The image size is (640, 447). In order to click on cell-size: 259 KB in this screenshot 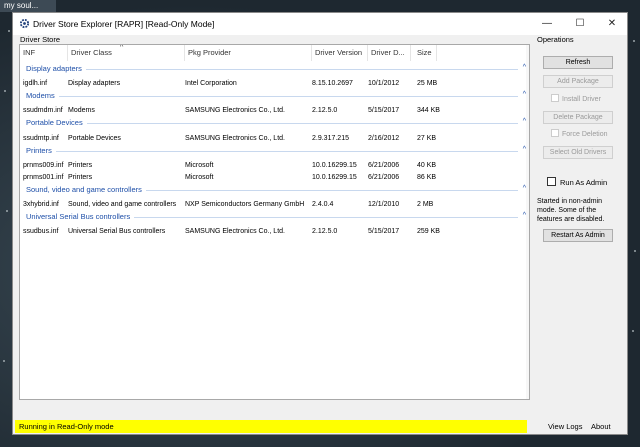, I will do `click(428, 231)`.